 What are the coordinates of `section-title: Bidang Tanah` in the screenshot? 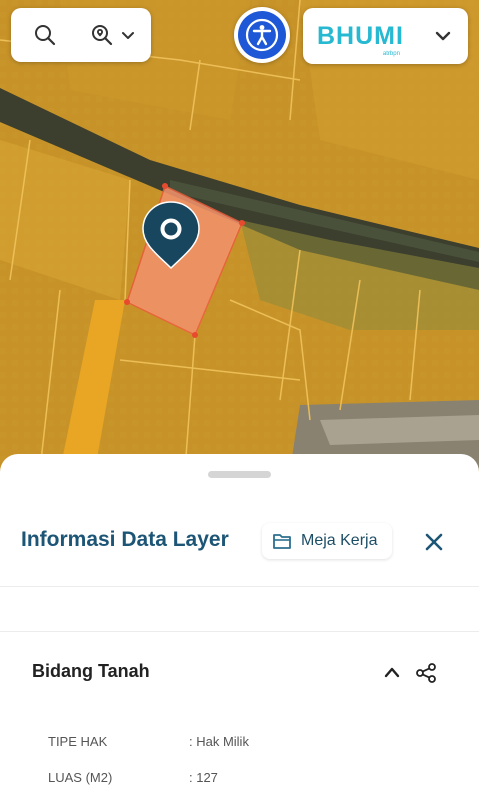 It's located at (91, 671).